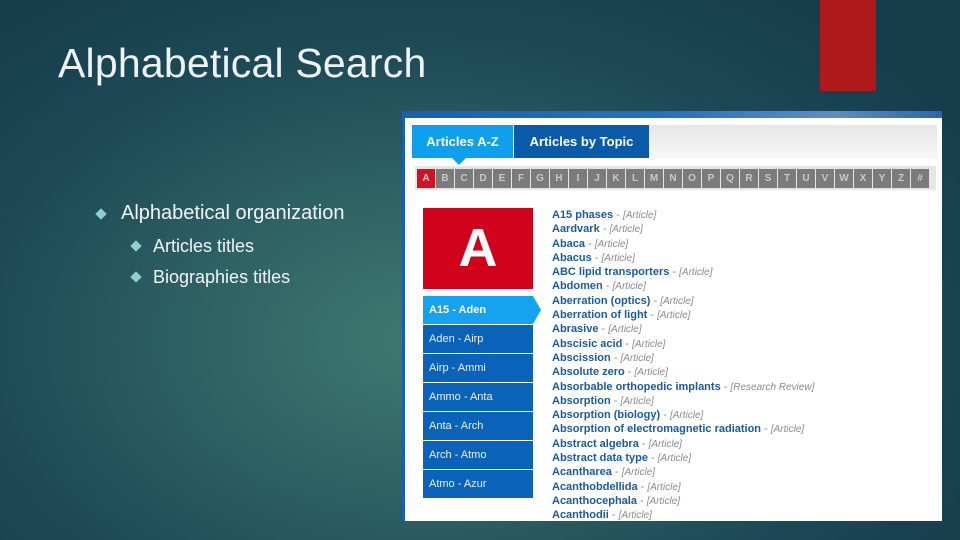 The height and width of the screenshot is (540, 960). What do you see at coordinates (606, 415) in the screenshot?
I see `article-link: Absorption (biology)` at bounding box center [606, 415].